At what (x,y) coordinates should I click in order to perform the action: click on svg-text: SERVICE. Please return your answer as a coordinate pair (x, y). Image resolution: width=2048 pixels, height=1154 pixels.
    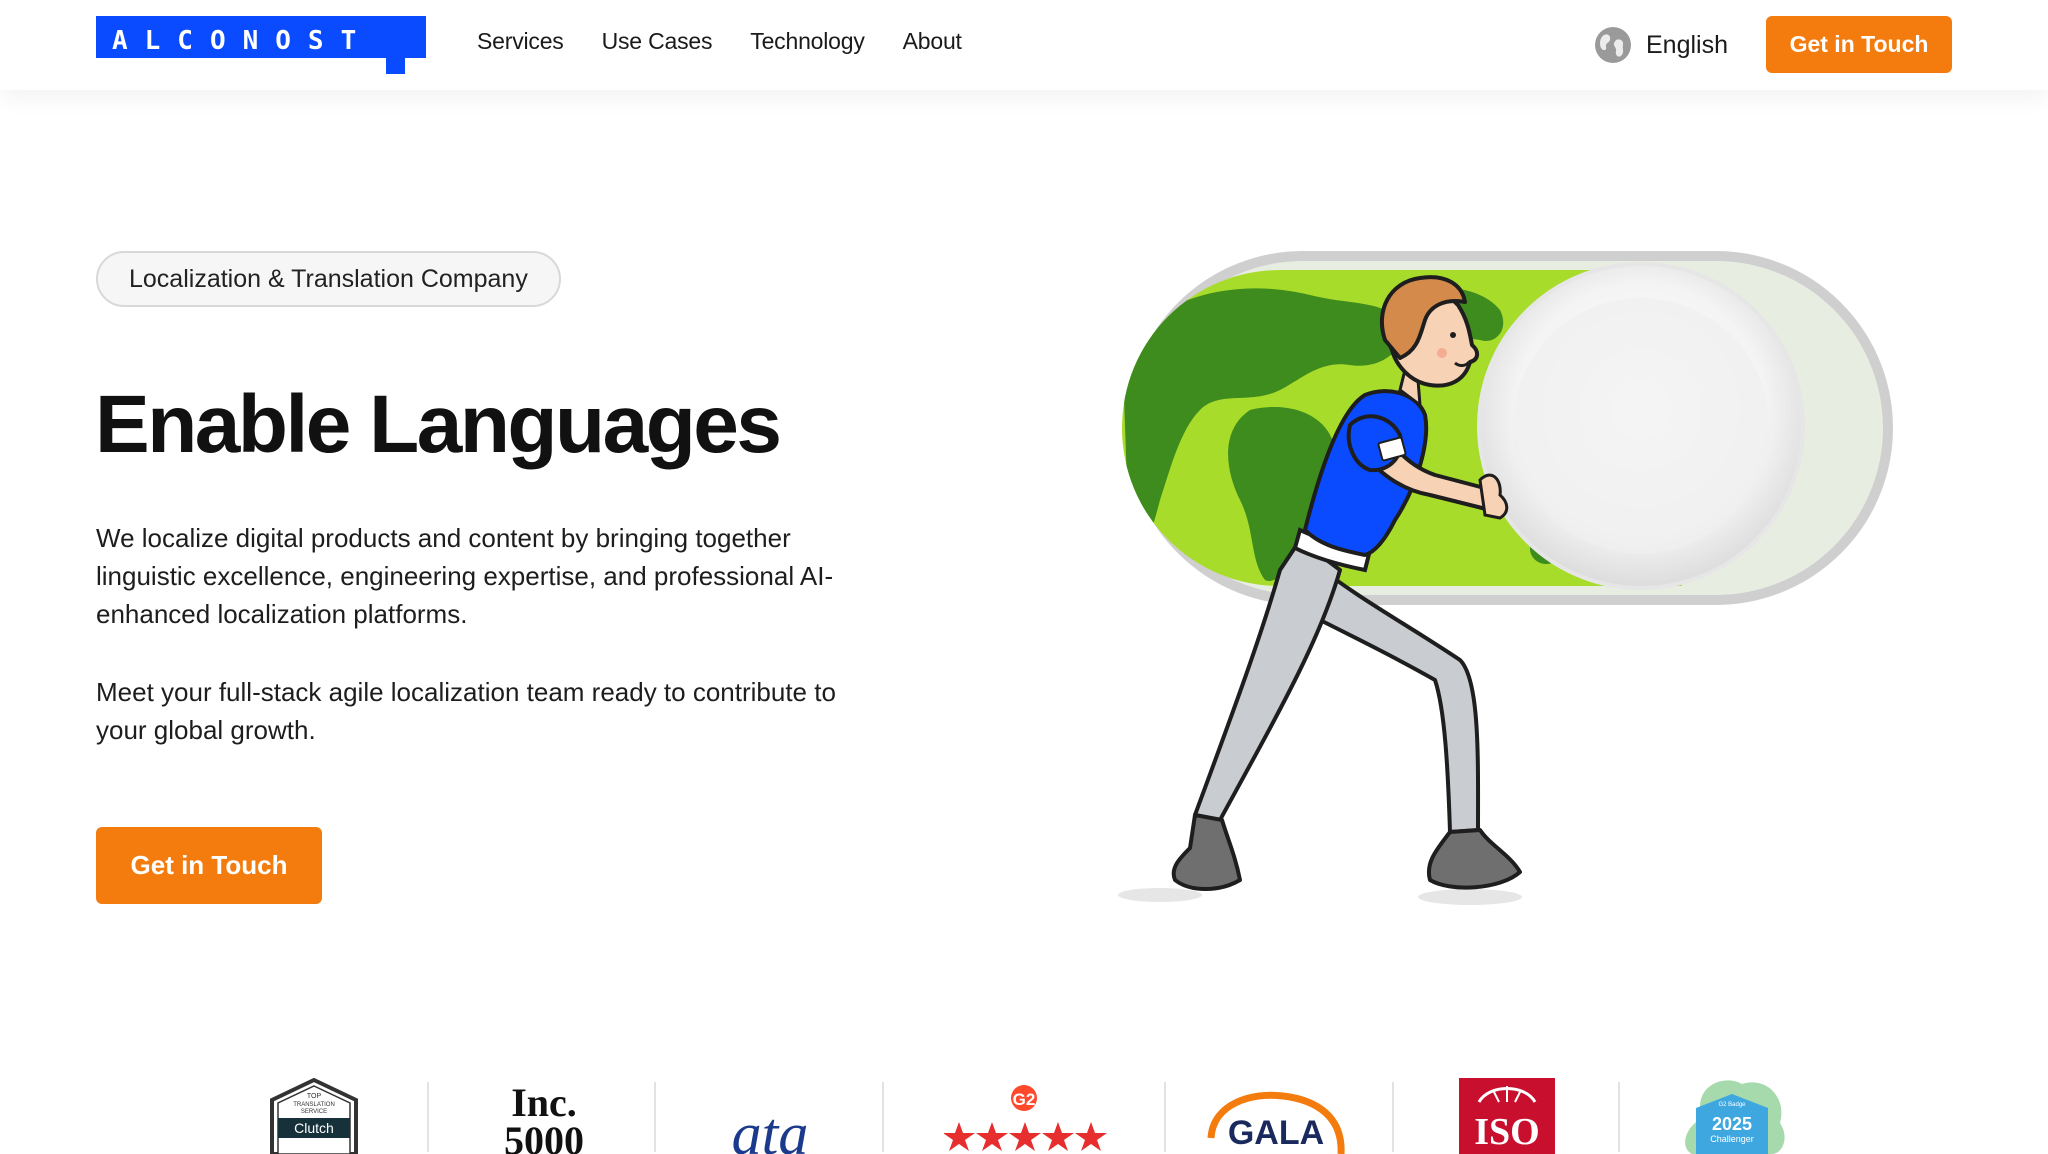
    Looking at the image, I should click on (314, 1112).